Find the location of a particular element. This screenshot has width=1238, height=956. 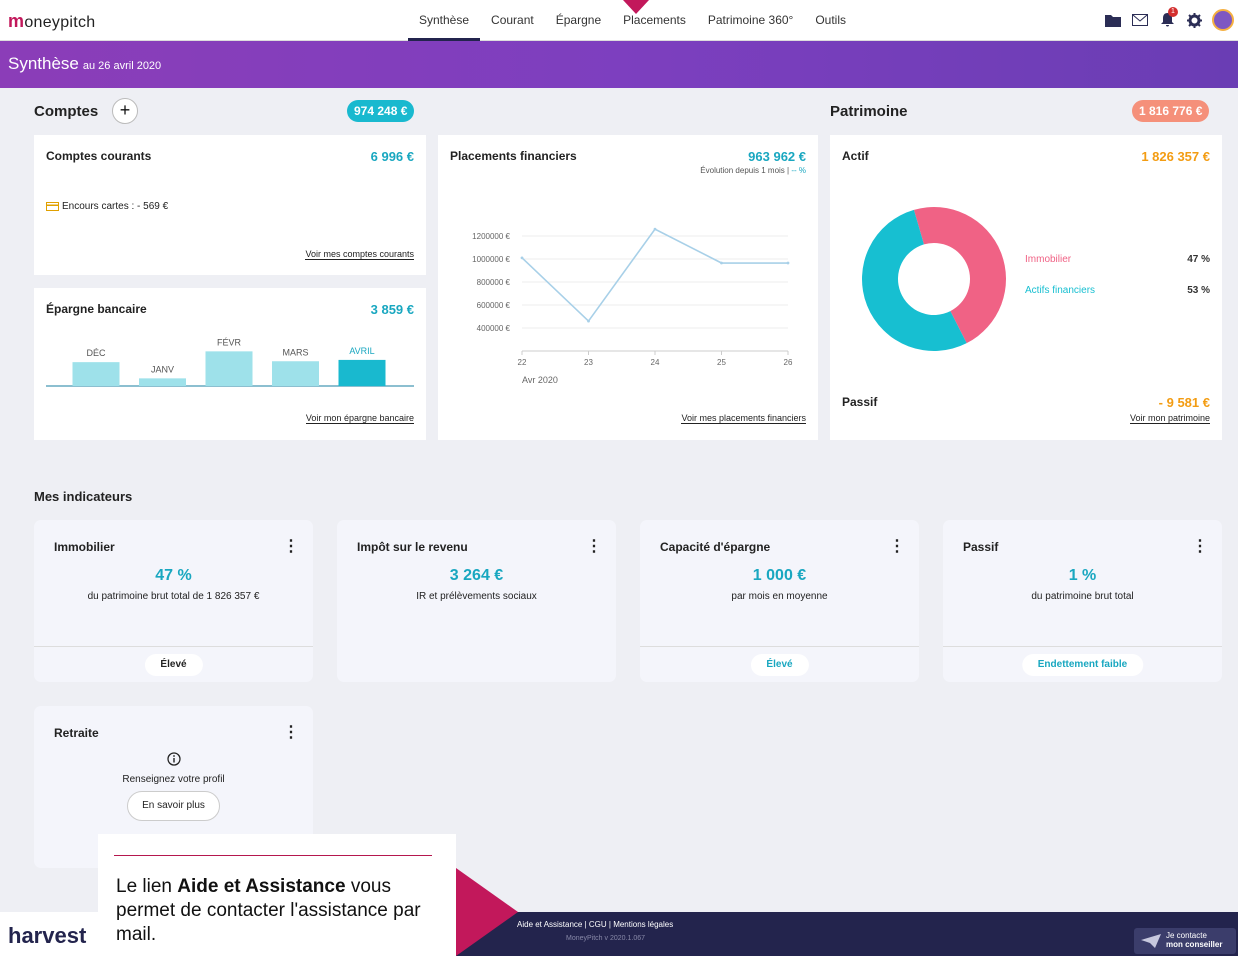

card-amount: 963 962 € is located at coordinates (777, 156).